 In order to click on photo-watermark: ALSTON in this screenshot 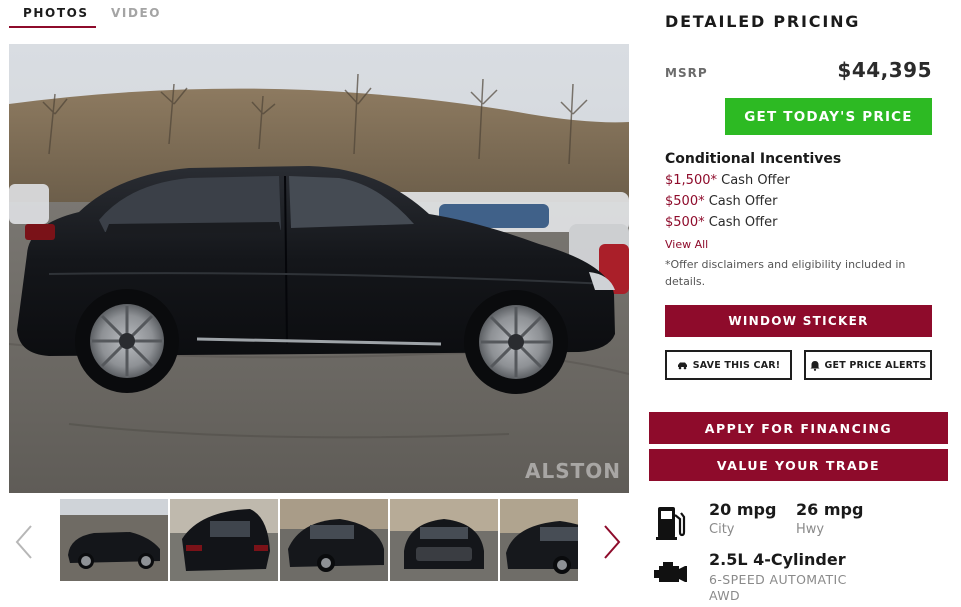, I will do `click(572, 471)`.